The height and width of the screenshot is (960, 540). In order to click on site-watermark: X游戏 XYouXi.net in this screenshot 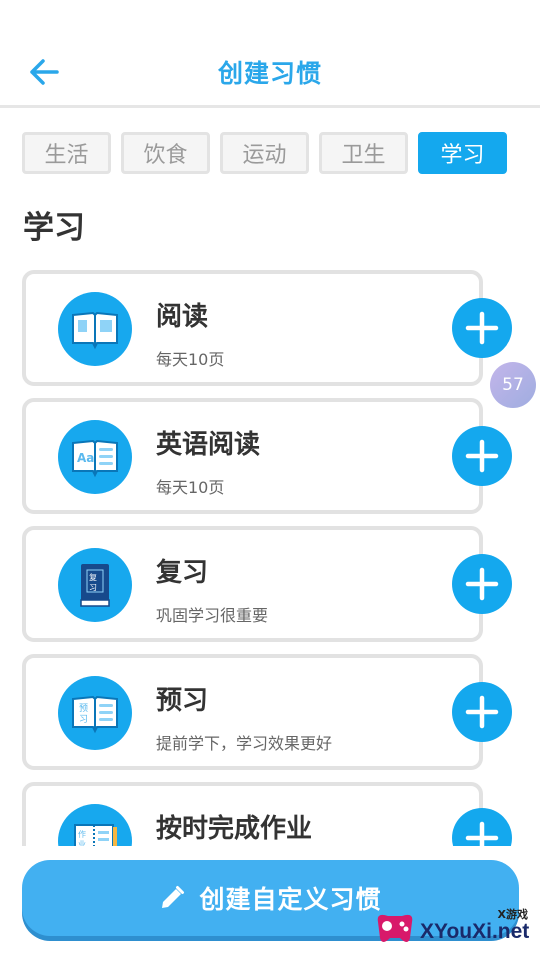, I will do `click(454, 929)`.